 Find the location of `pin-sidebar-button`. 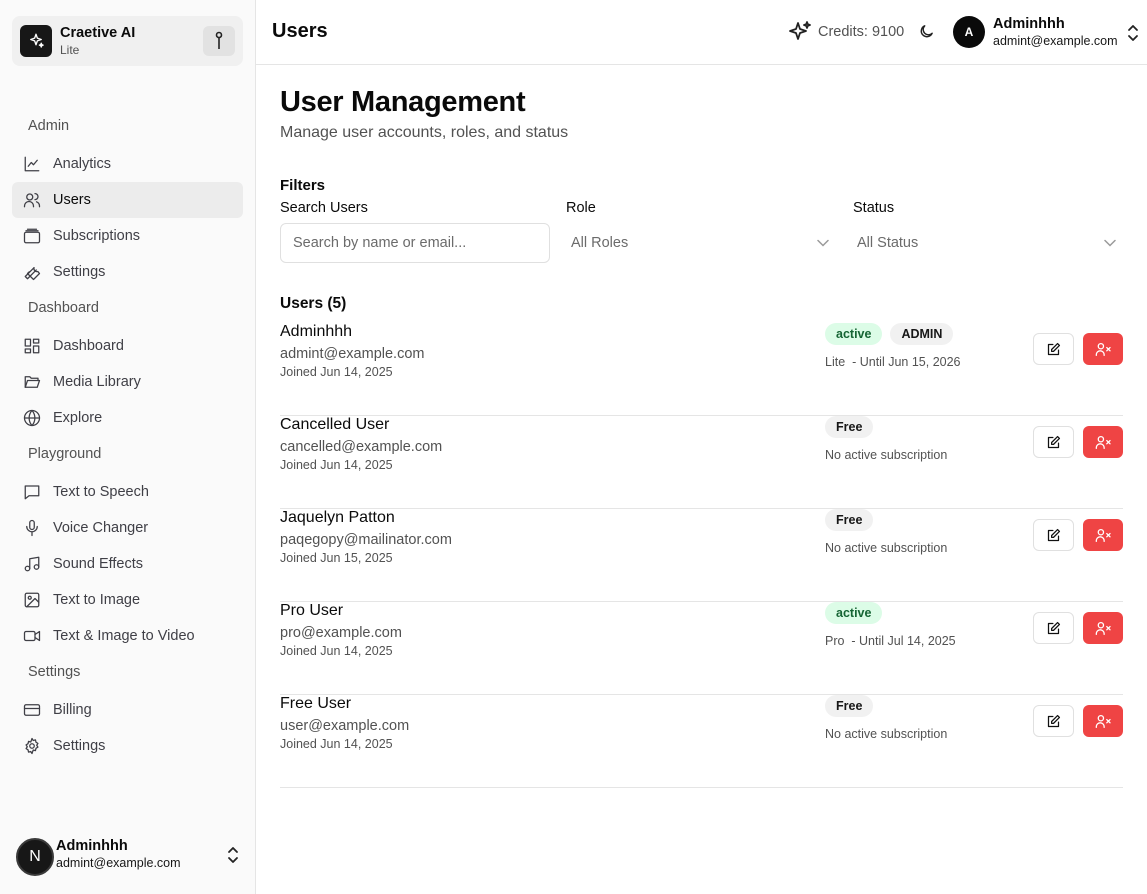

pin-sidebar-button is located at coordinates (219, 41).